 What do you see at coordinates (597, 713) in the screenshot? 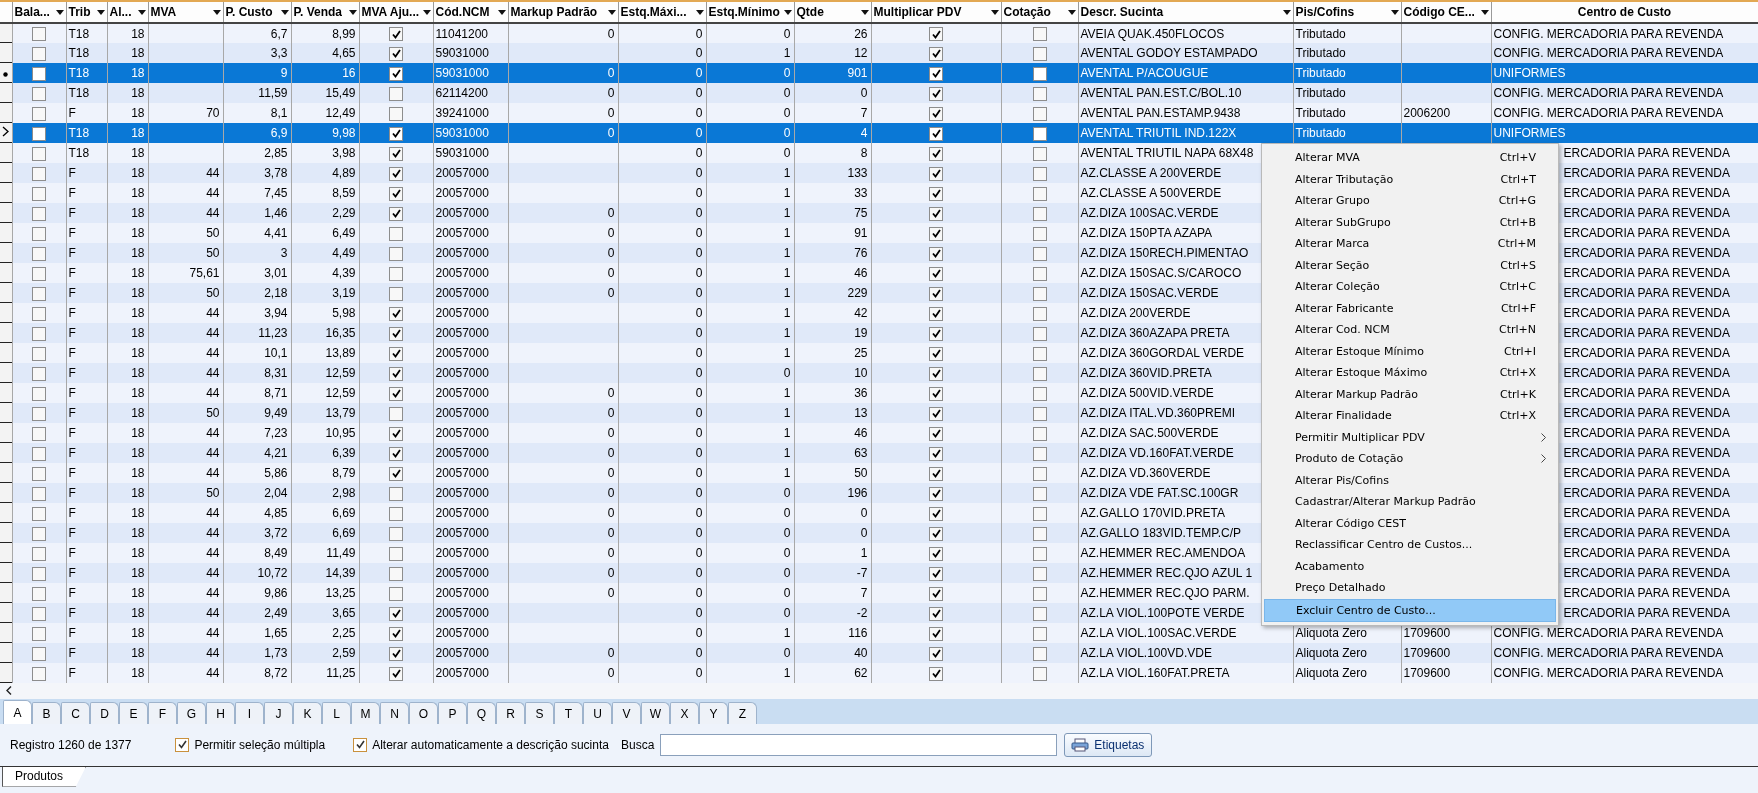
I see `letter-tab: U` at bounding box center [597, 713].